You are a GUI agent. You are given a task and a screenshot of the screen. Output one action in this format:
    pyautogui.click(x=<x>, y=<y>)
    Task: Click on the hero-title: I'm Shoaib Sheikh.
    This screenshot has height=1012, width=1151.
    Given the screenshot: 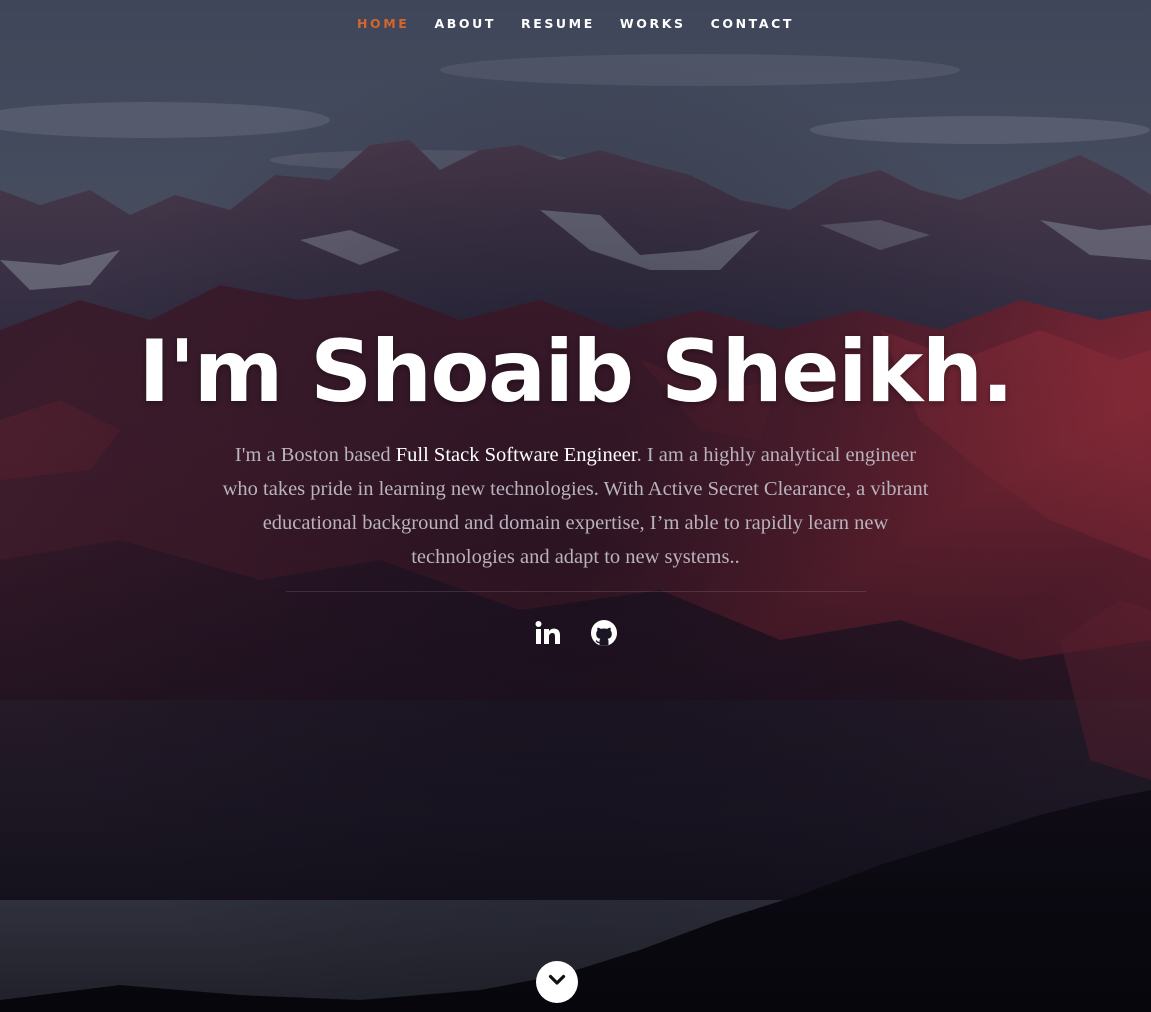 What is the action you would take?
    pyautogui.click(x=576, y=372)
    